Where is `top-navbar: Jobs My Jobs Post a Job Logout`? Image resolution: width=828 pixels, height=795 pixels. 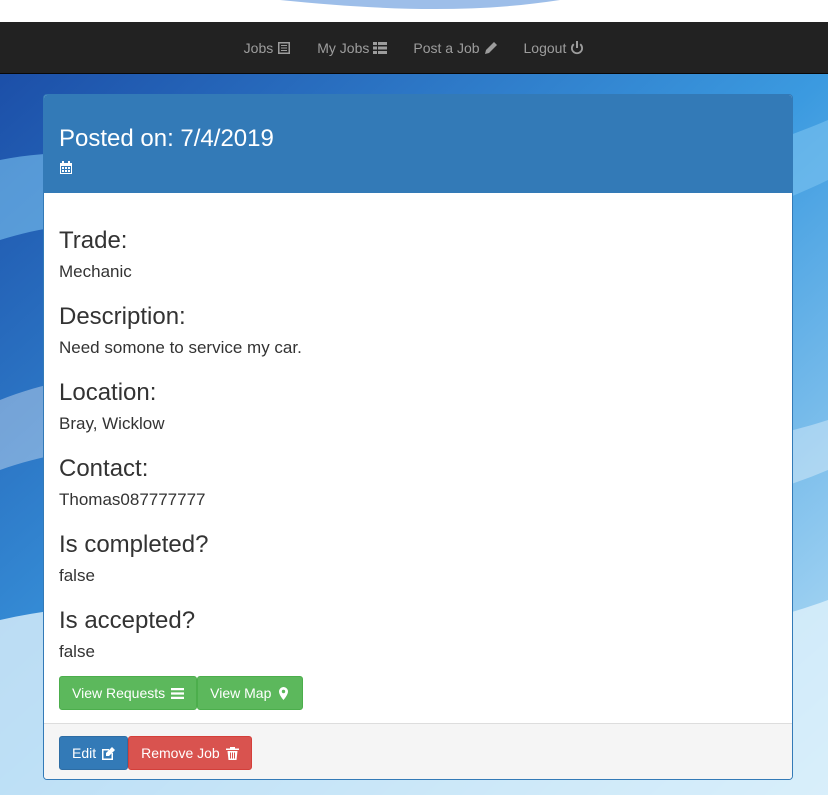 top-navbar: Jobs My Jobs Post a Job Logout is located at coordinates (414, 48).